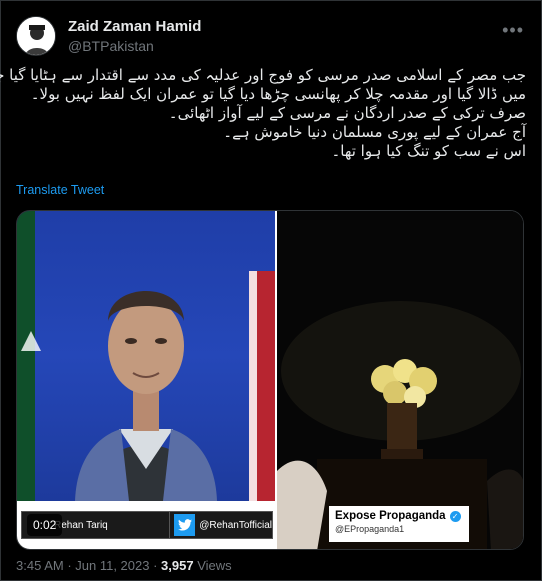 The height and width of the screenshot is (581, 542). What do you see at coordinates (134, 46) in the screenshot?
I see `author-handle: @BTPakistan` at bounding box center [134, 46].